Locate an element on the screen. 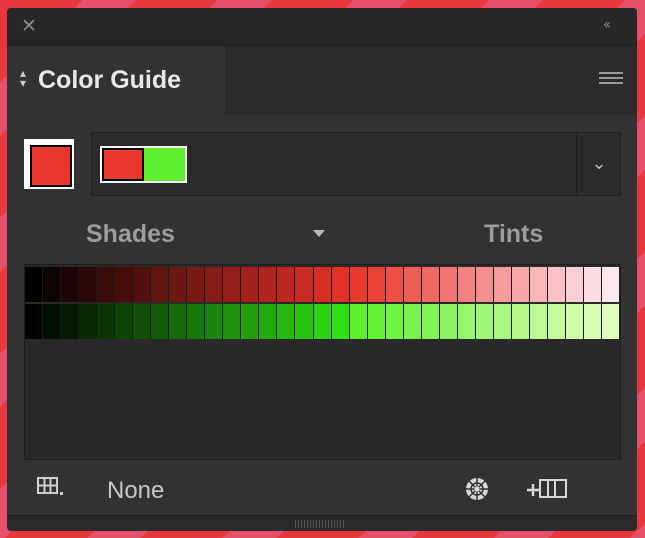  tab-title: Color Guide is located at coordinates (110, 80).